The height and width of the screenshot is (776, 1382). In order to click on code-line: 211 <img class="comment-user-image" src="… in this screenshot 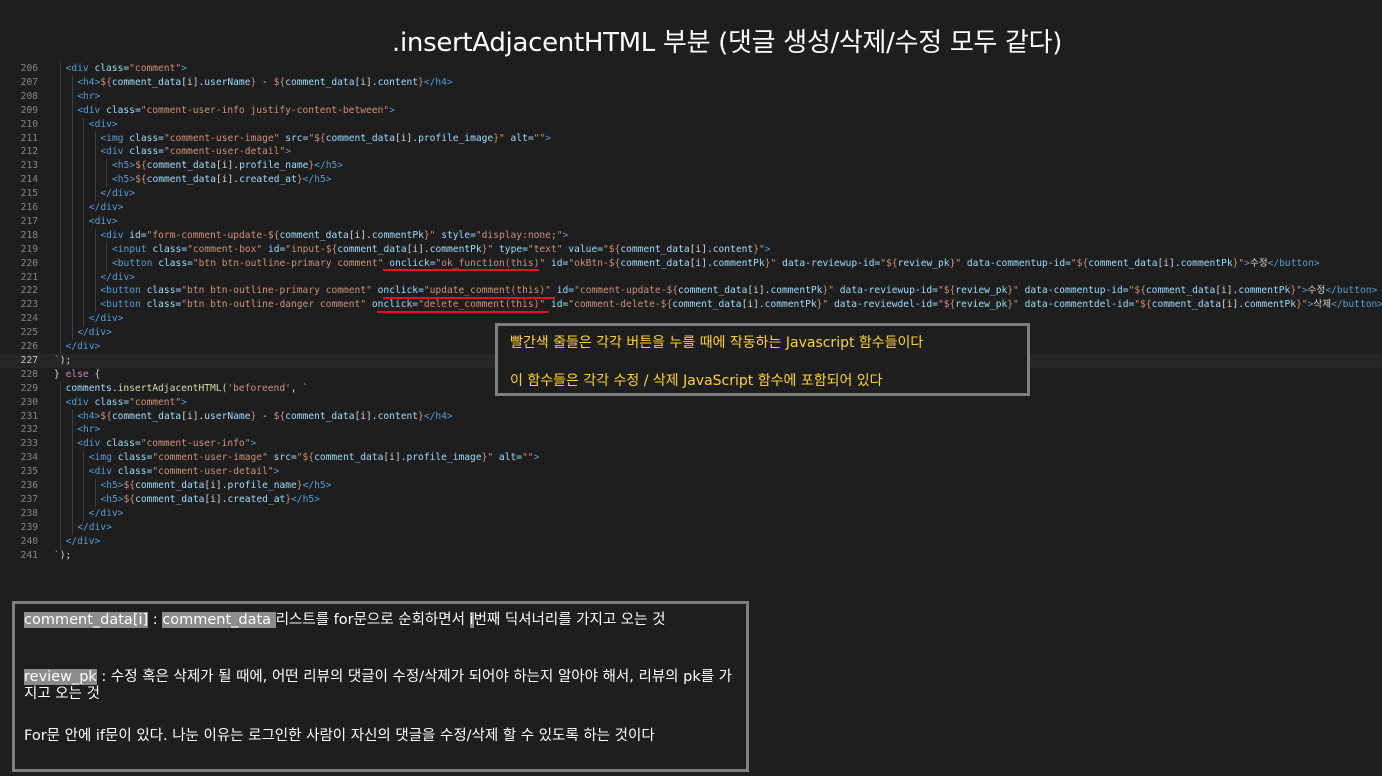, I will do `click(691, 138)`.